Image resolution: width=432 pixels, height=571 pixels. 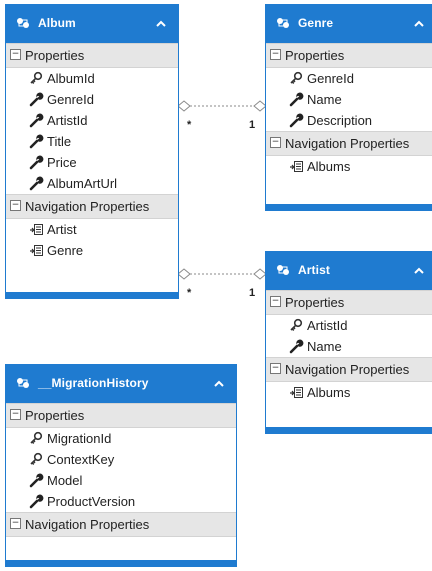 What do you see at coordinates (57, 23) in the screenshot?
I see `entity-title: Album` at bounding box center [57, 23].